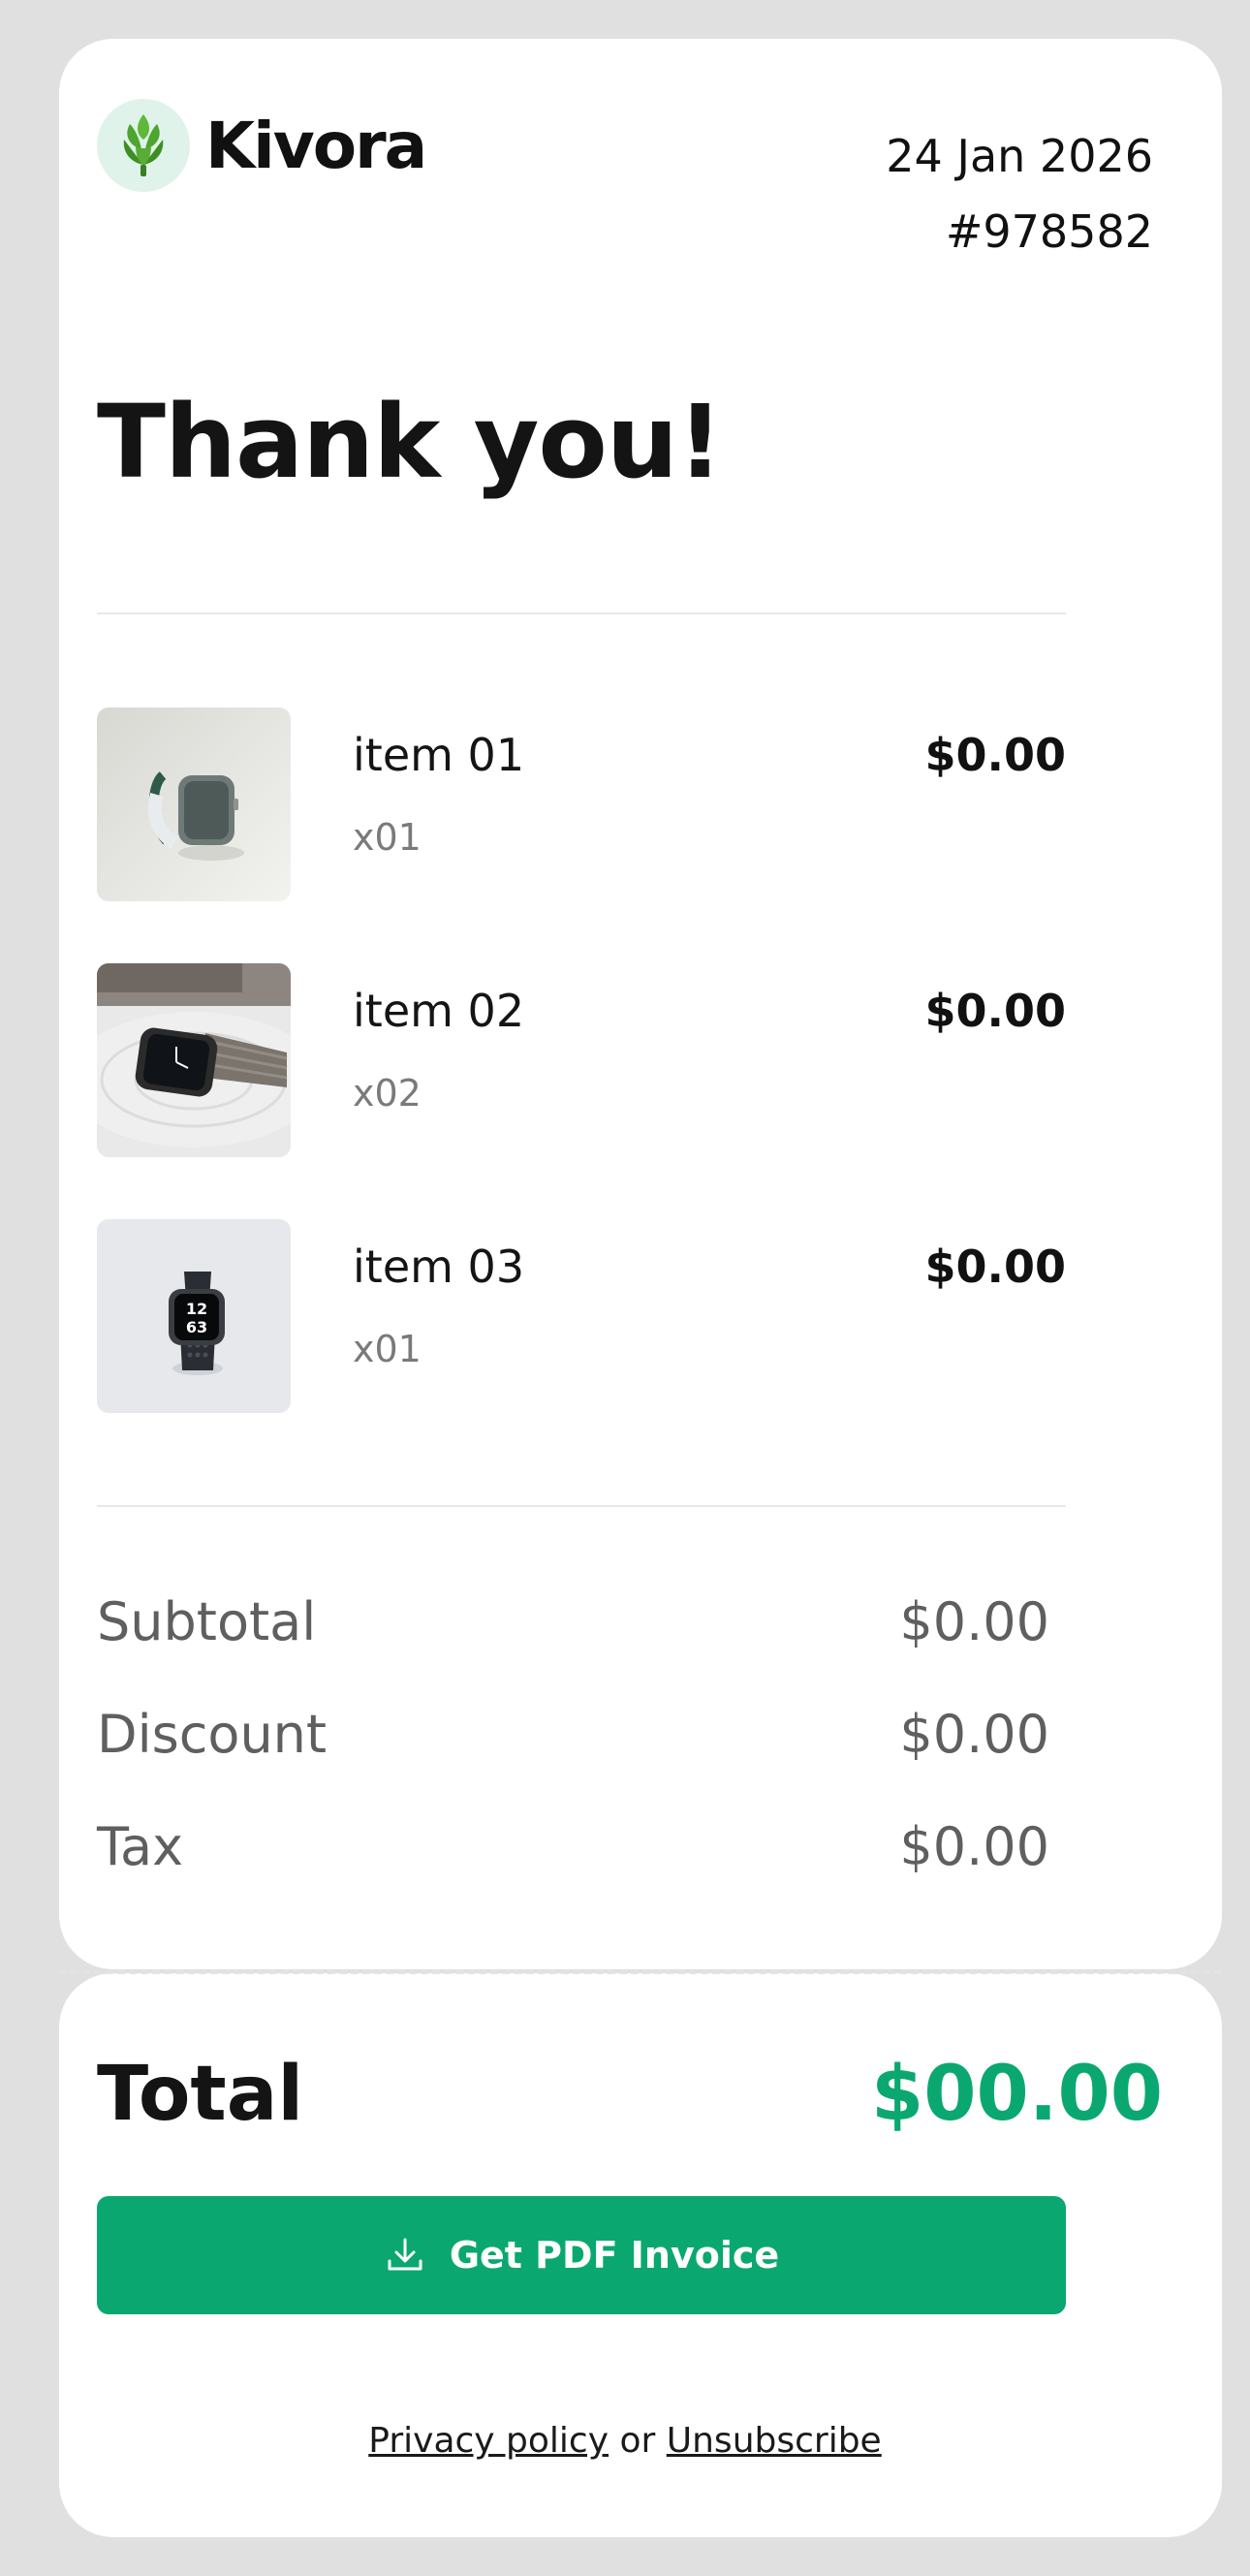 This screenshot has width=1250, height=2576. I want to click on tax-value: $0.00, so click(974, 1846).